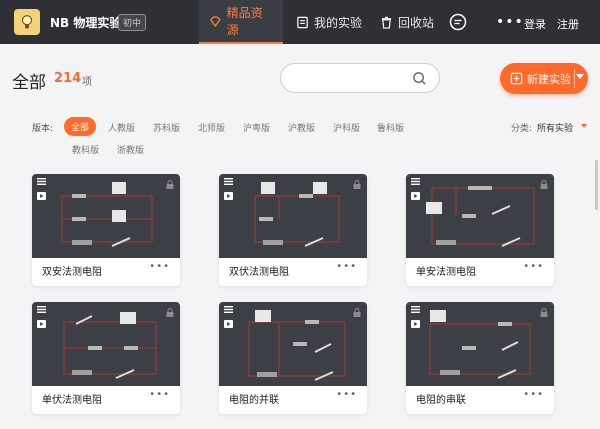 Image resolution: width=600 pixels, height=429 pixels. I want to click on nav-my-experiments-label: 我的实验, so click(338, 22).